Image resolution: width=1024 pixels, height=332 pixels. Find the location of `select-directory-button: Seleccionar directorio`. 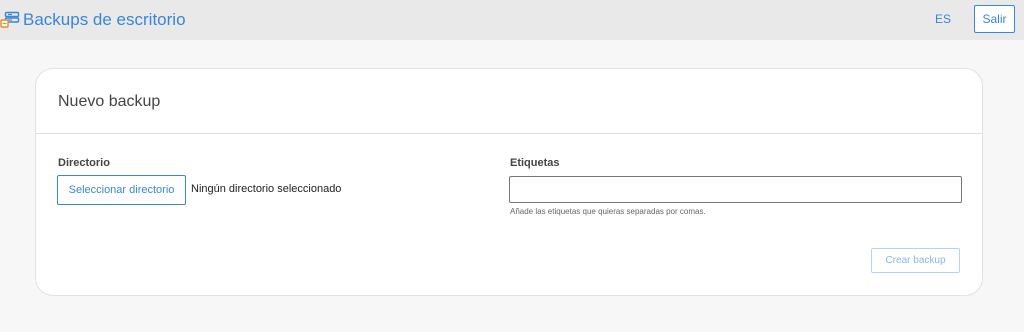

select-directory-button: Seleccionar directorio is located at coordinates (121, 190).